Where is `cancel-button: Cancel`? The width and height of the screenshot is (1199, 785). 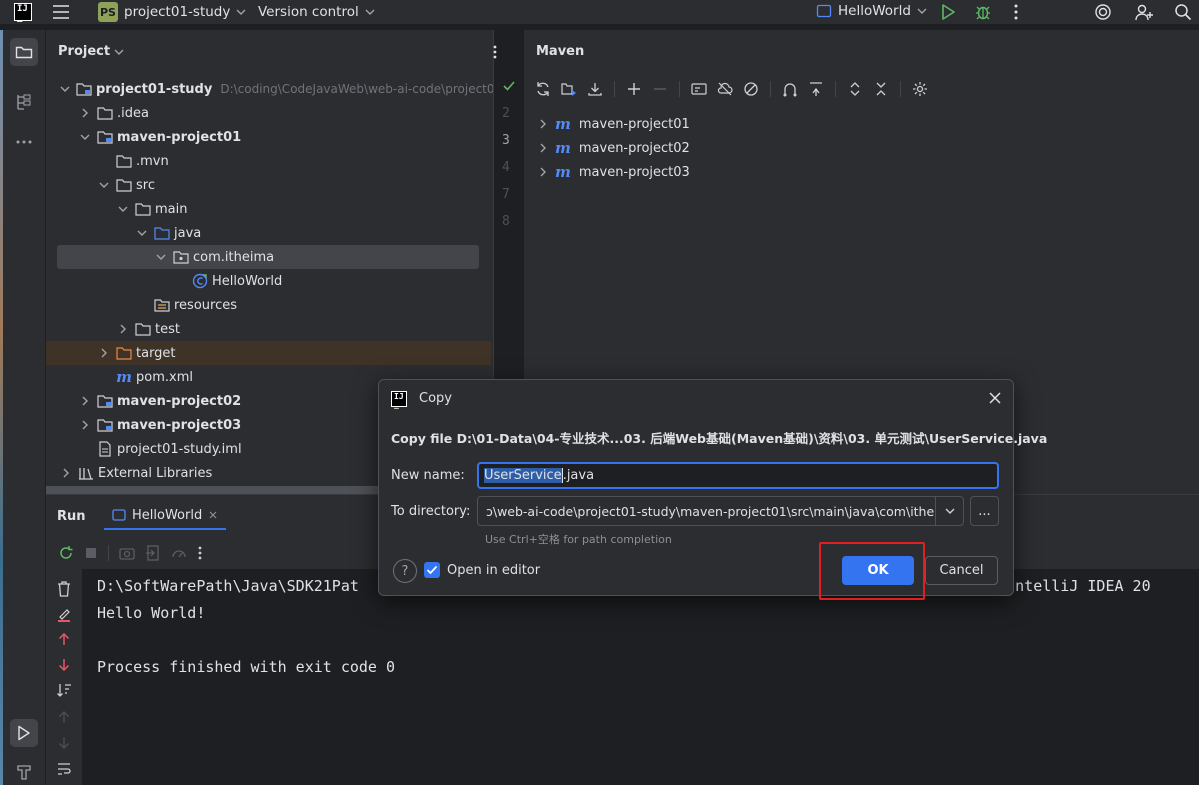 cancel-button: Cancel is located at coordinates (961, 570).